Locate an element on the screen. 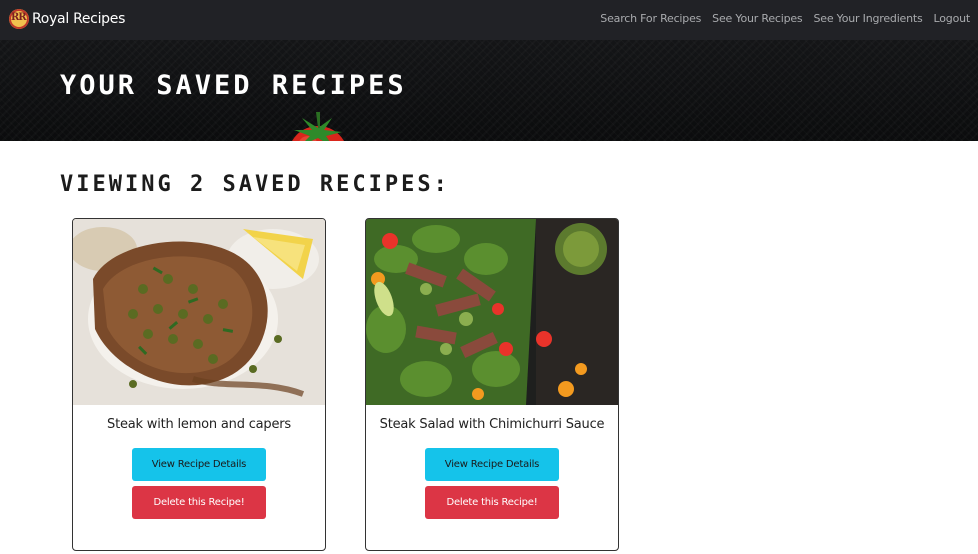  brand-link: RR Royal Recipes is located at coordinates (67, 19).